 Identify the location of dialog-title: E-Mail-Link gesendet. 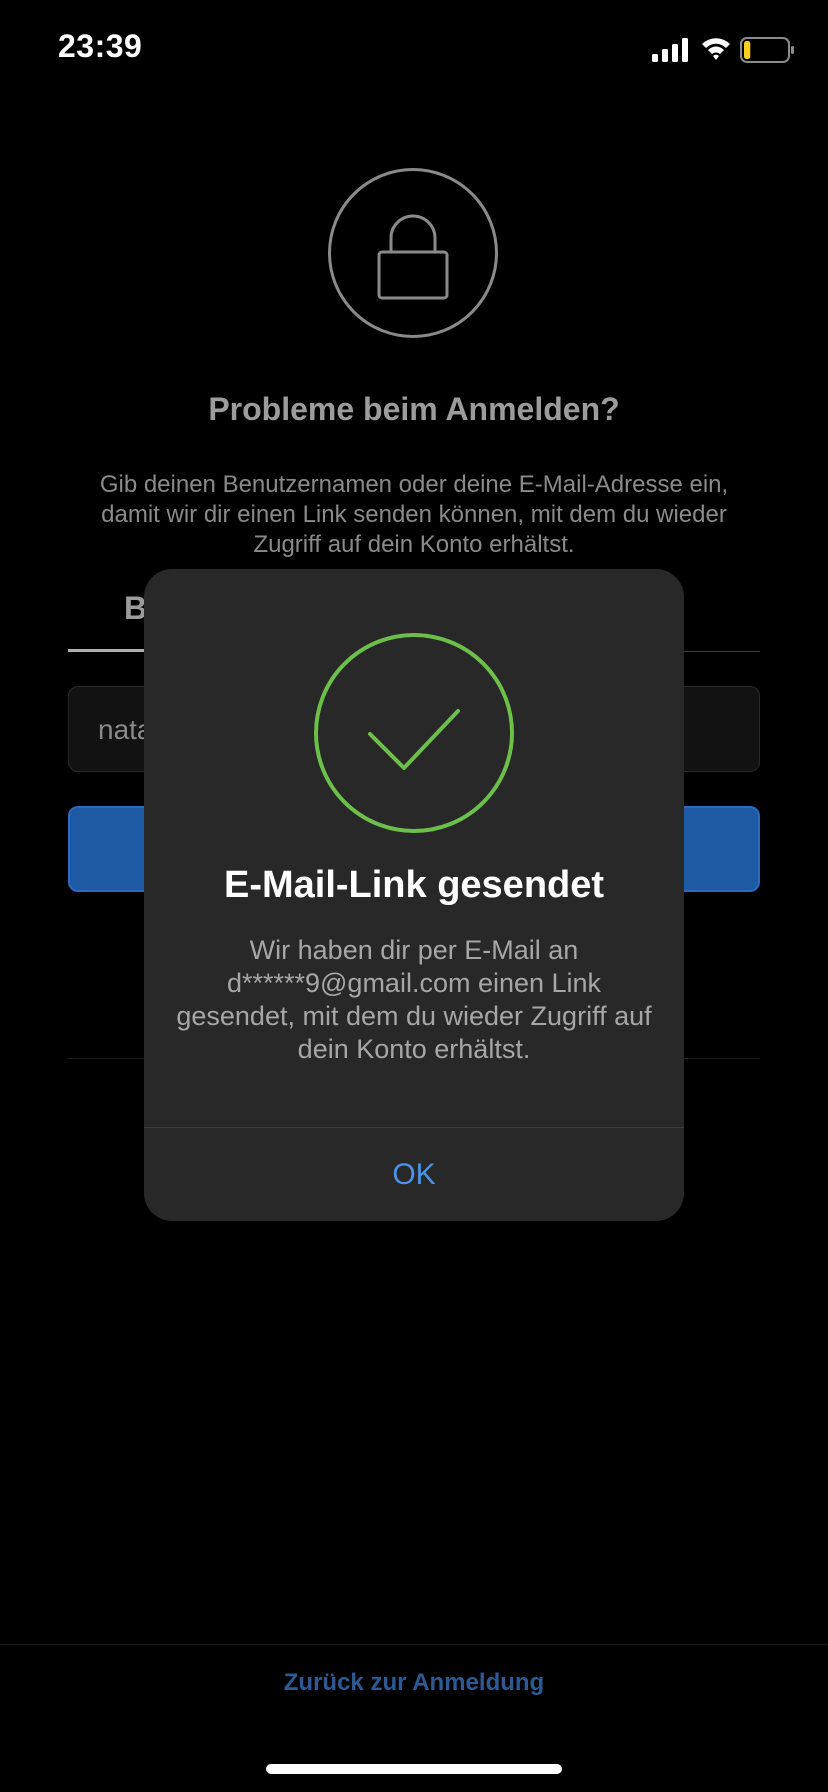
(414, 885).